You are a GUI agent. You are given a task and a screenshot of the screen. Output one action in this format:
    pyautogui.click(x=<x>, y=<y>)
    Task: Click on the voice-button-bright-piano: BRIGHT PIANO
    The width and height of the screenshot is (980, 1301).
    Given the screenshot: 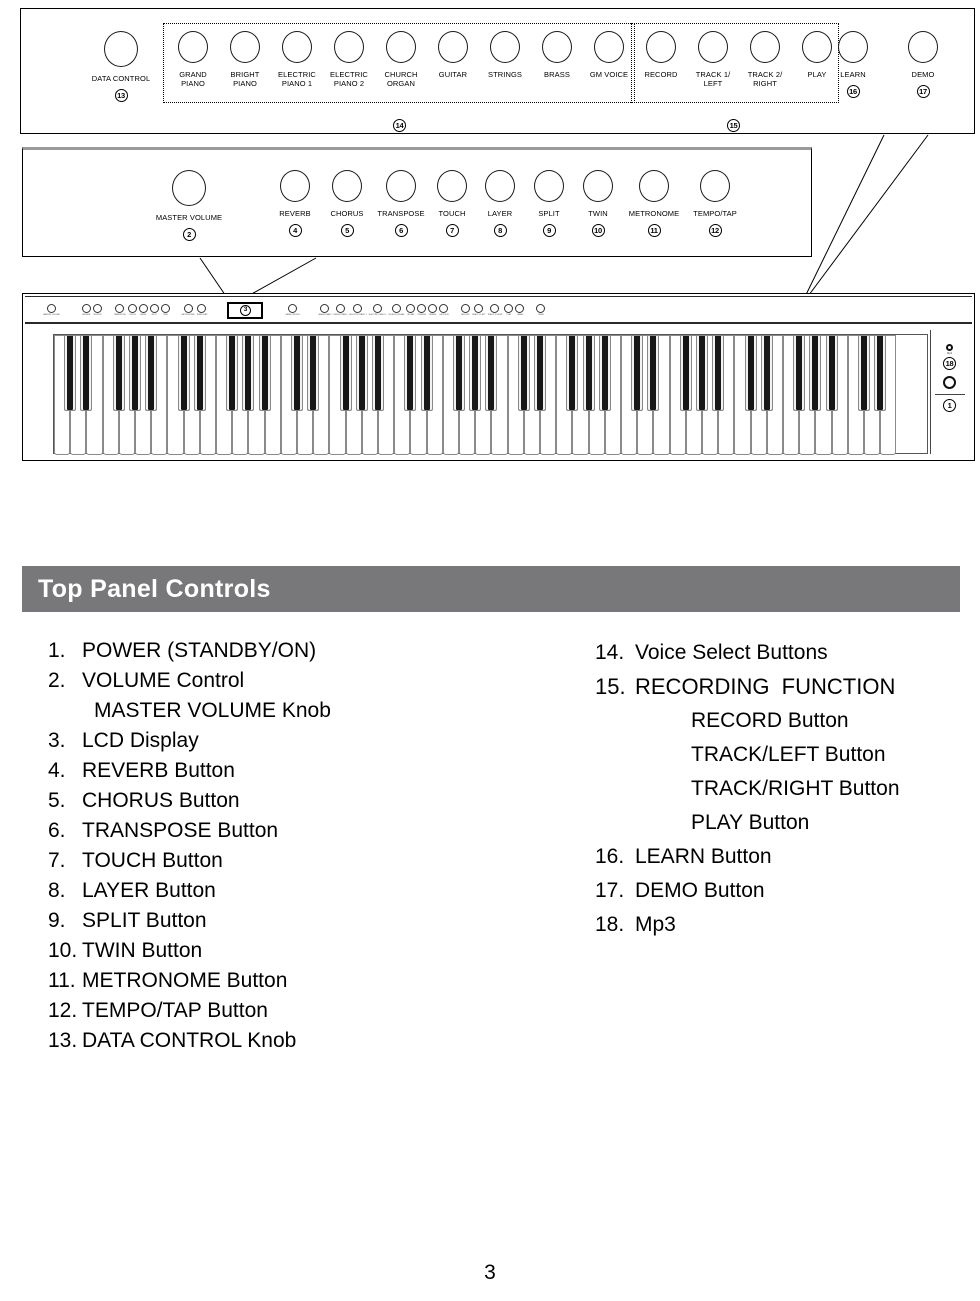 What is the action you would take?
    pyautogui.click(x=245, y=59)
    